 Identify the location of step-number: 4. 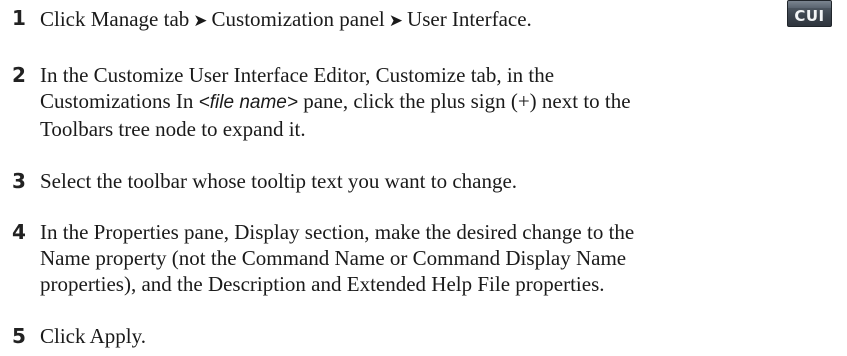
(19, 232).